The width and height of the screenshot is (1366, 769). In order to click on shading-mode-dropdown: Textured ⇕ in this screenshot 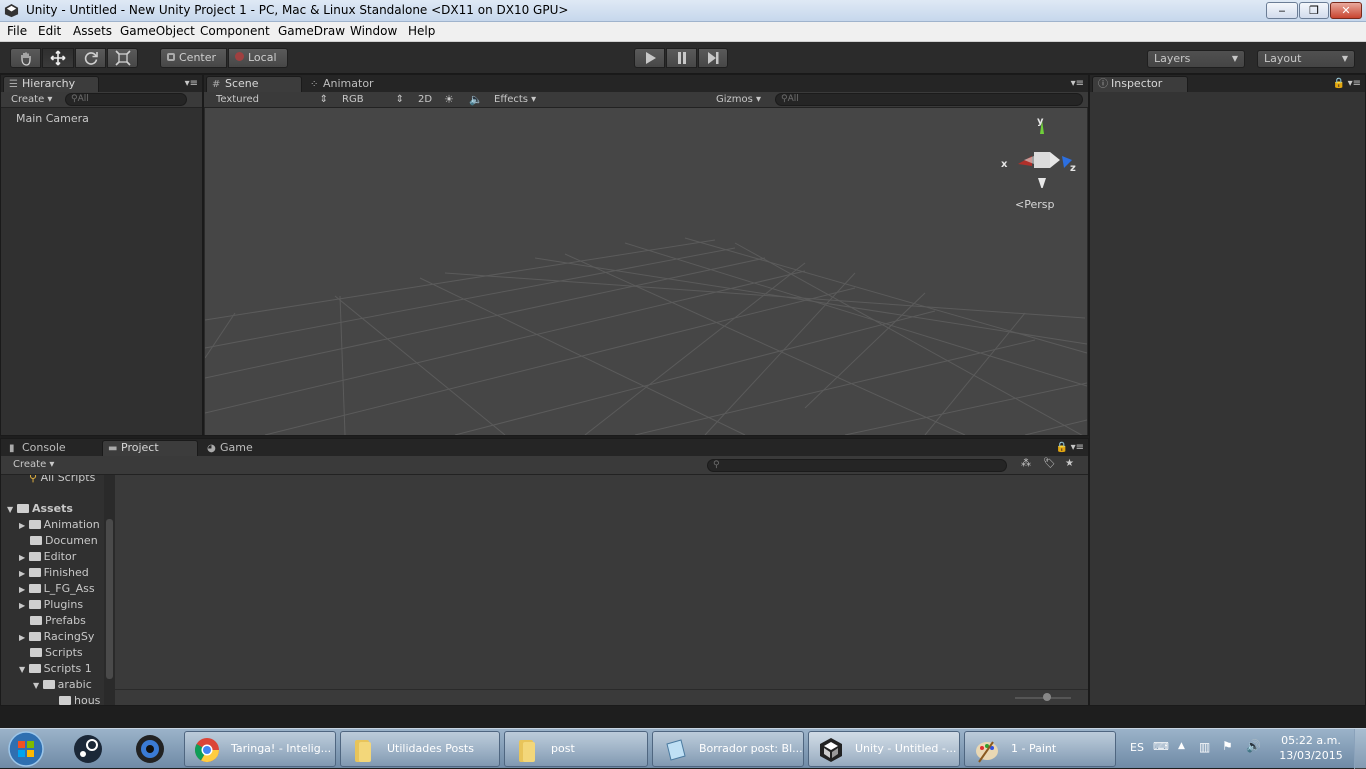, I will do `click(272, 99)`.